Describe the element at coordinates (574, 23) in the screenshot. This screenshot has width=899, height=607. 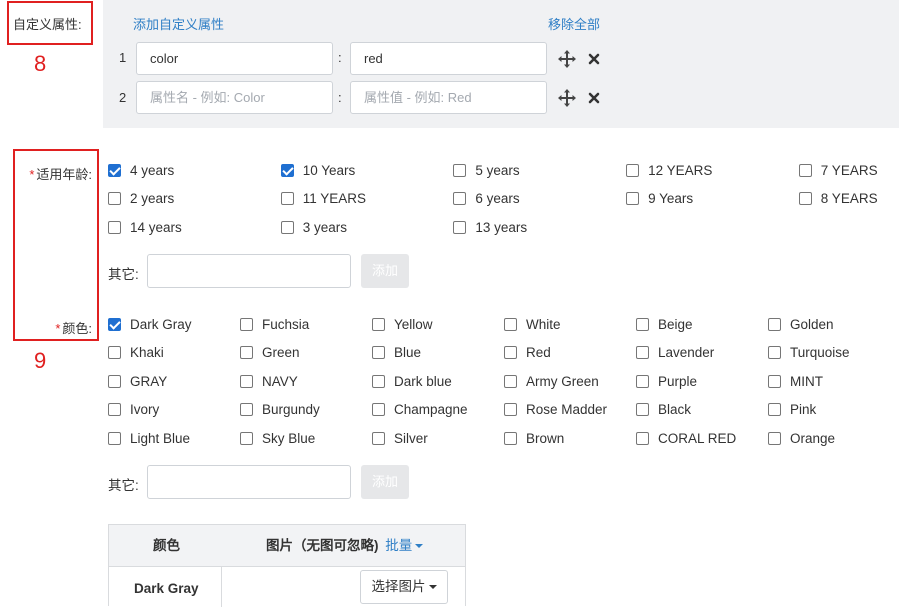
I see `remove-all-link: 移除全部` at that location.